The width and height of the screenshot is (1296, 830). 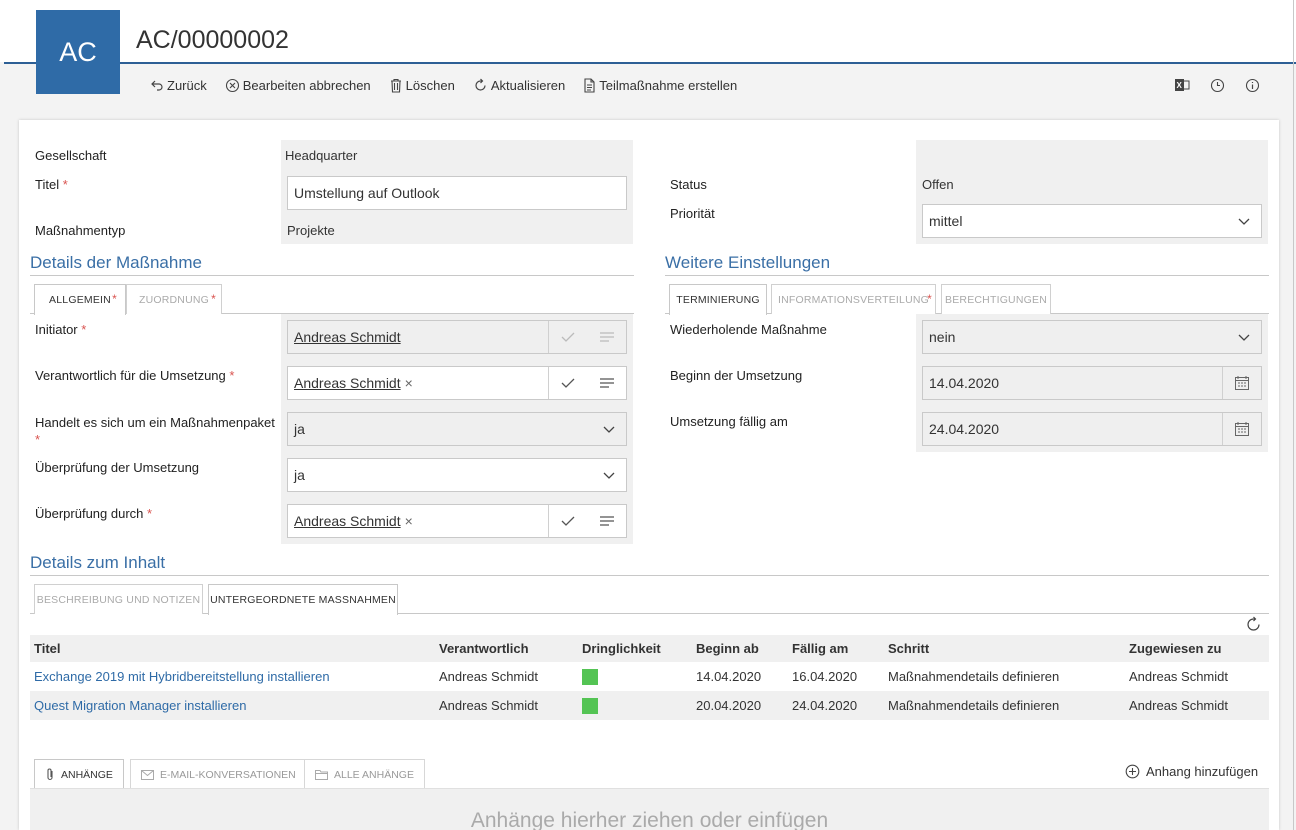 What do you see at coordinates (1004, 648) in the screenshot?
I see `col-step: Schritt` at bounding box center [1004, 648].